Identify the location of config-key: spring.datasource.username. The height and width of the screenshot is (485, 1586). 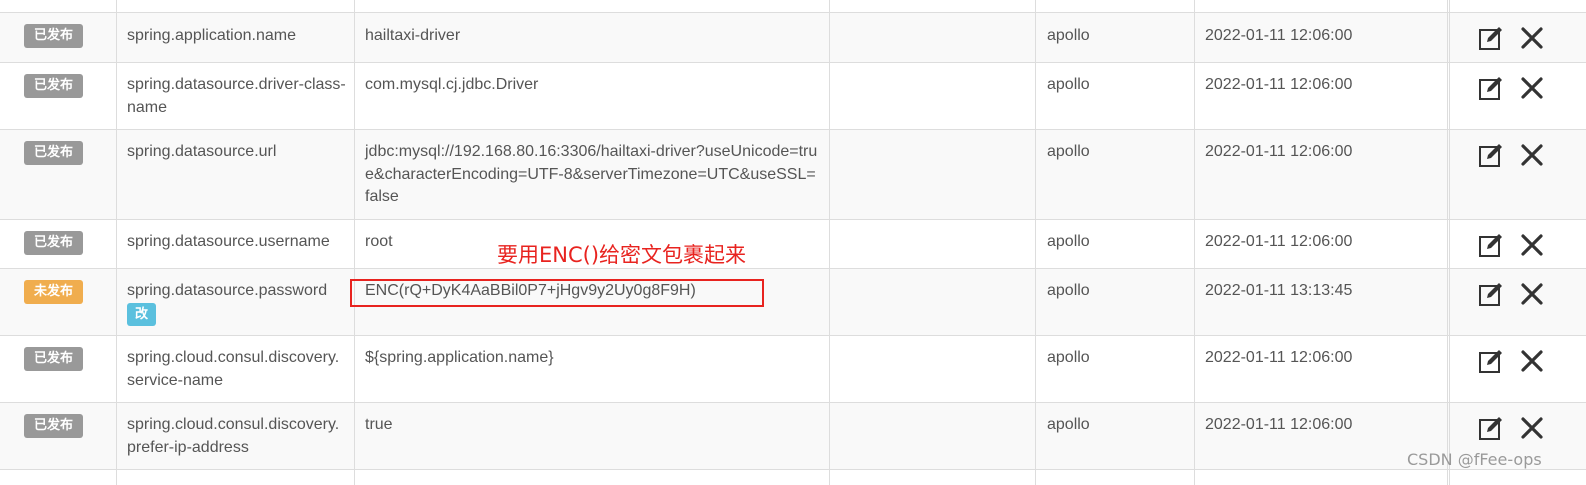
(228, 241).